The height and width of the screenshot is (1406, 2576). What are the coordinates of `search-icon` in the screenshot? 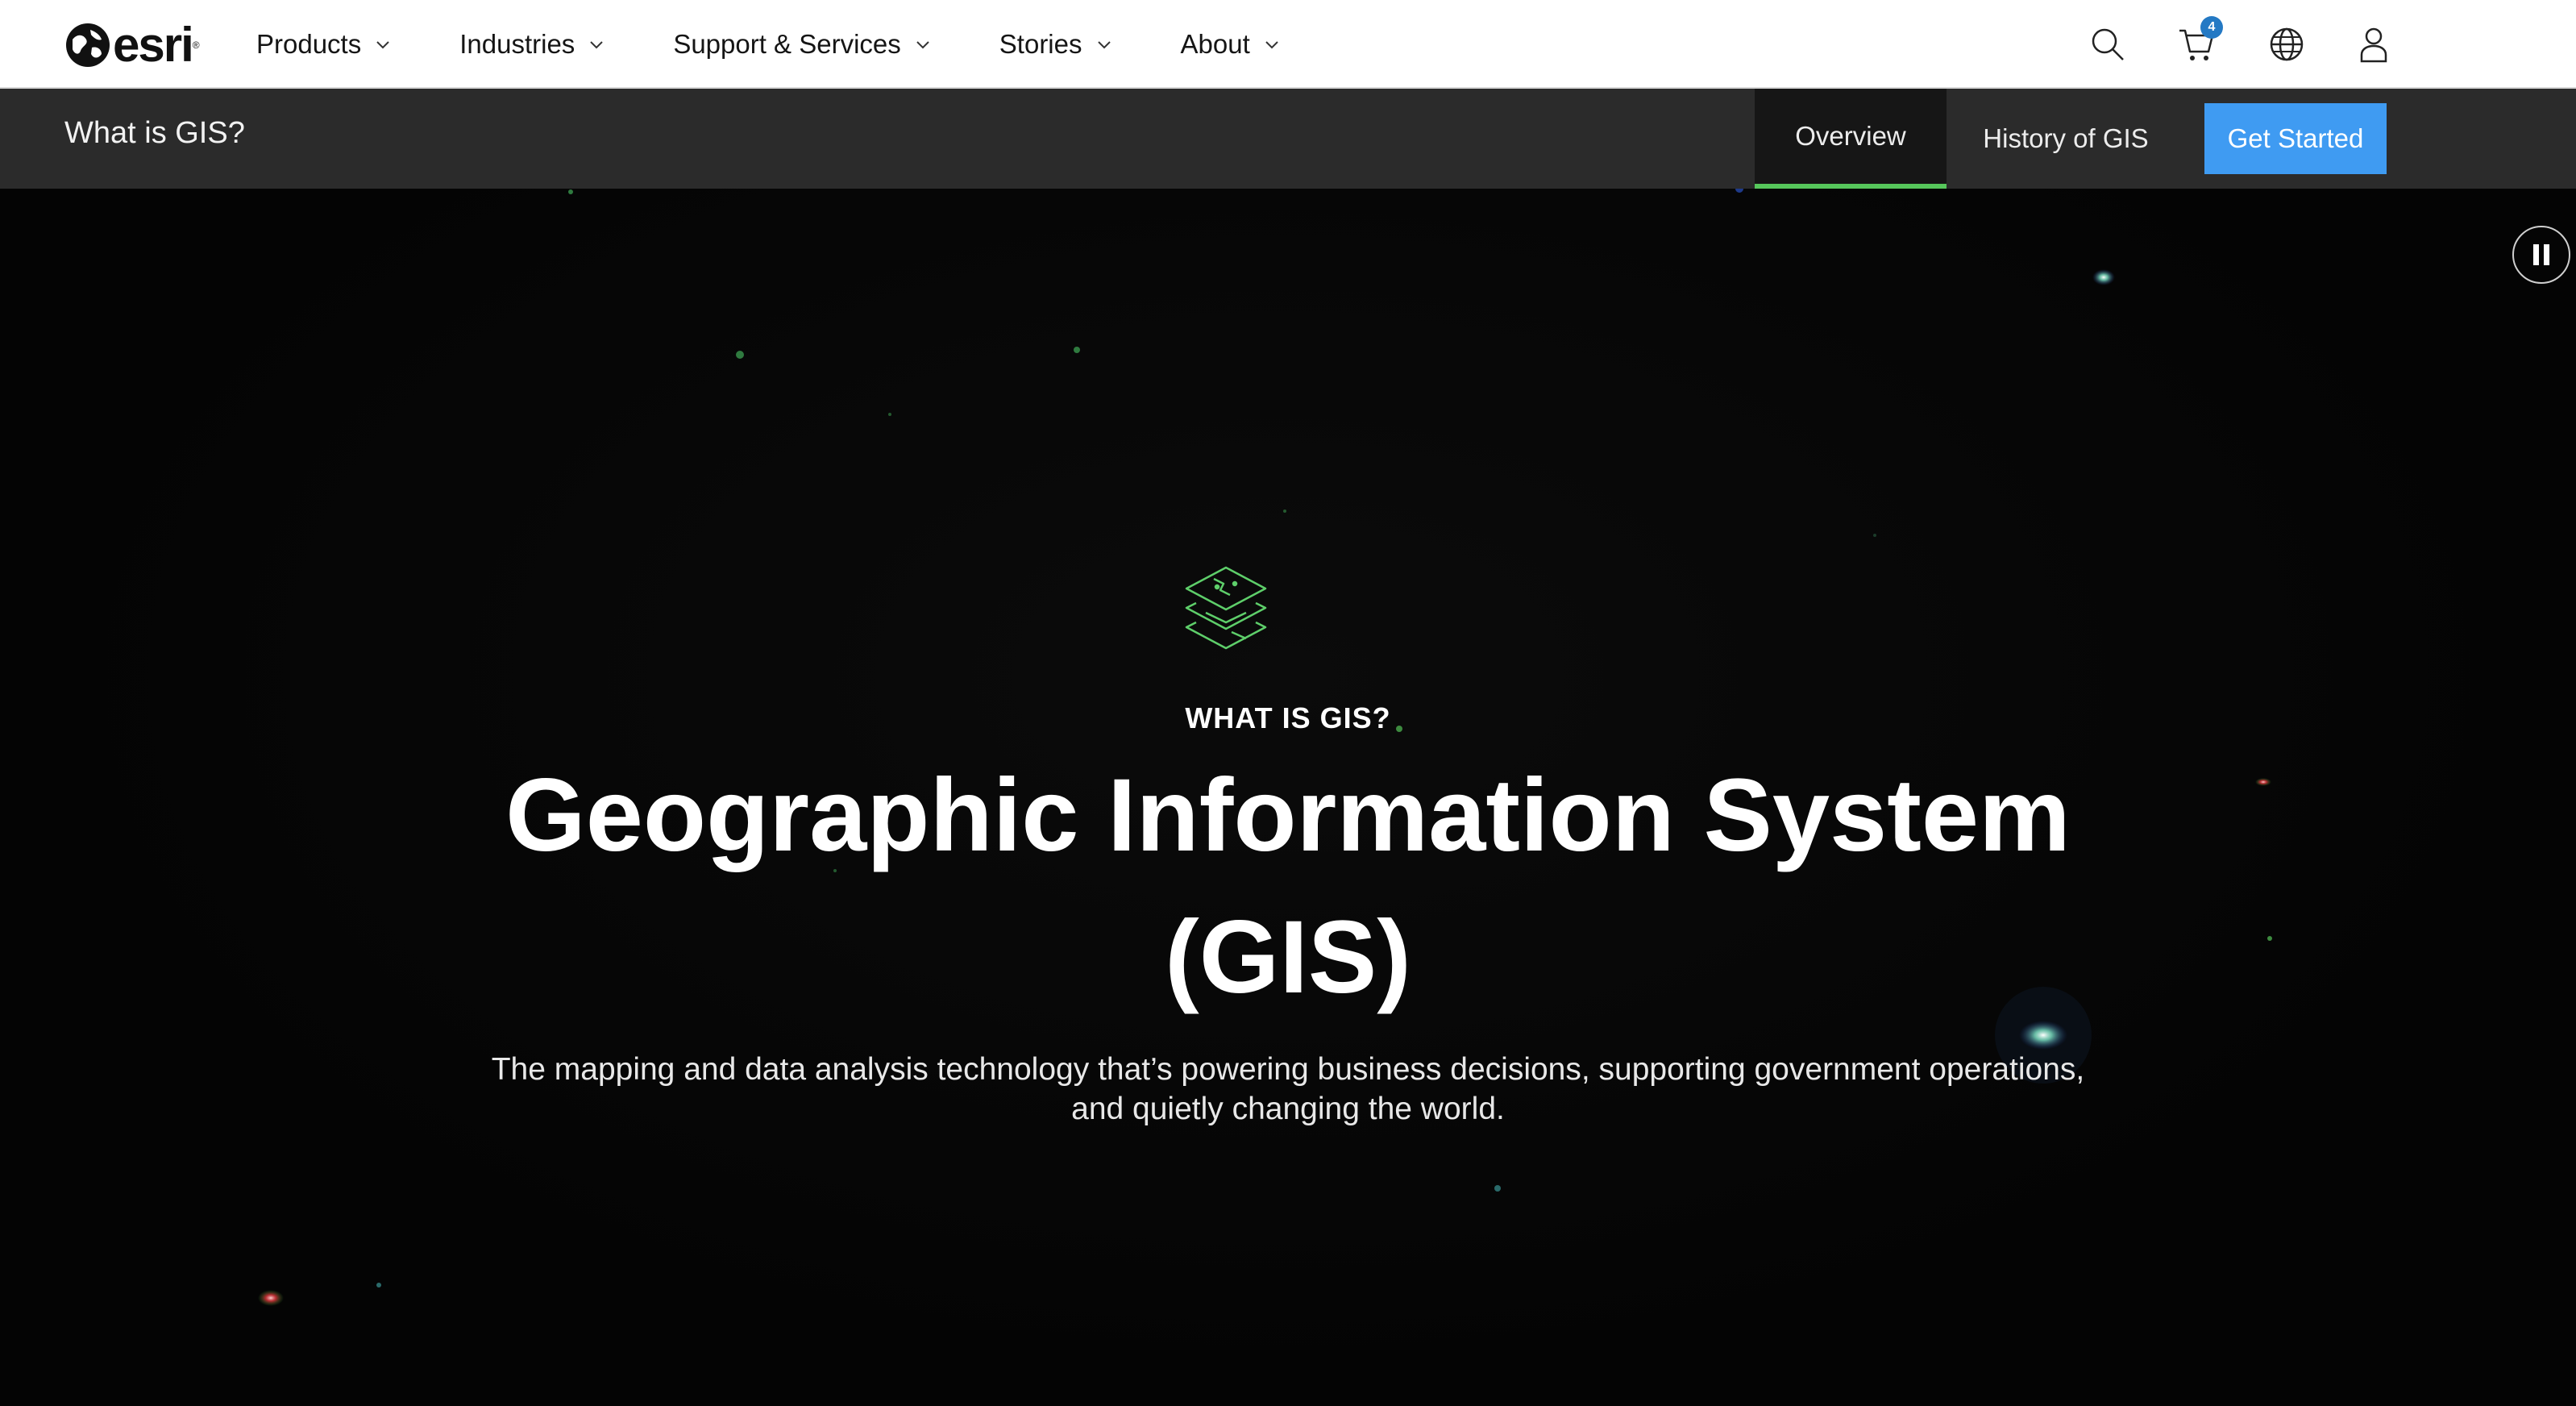 It's located at (2108, 44).